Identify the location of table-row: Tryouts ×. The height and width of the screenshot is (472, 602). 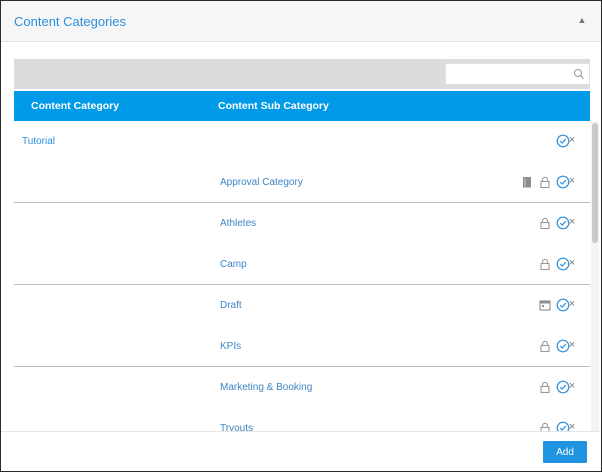
(302, 419).